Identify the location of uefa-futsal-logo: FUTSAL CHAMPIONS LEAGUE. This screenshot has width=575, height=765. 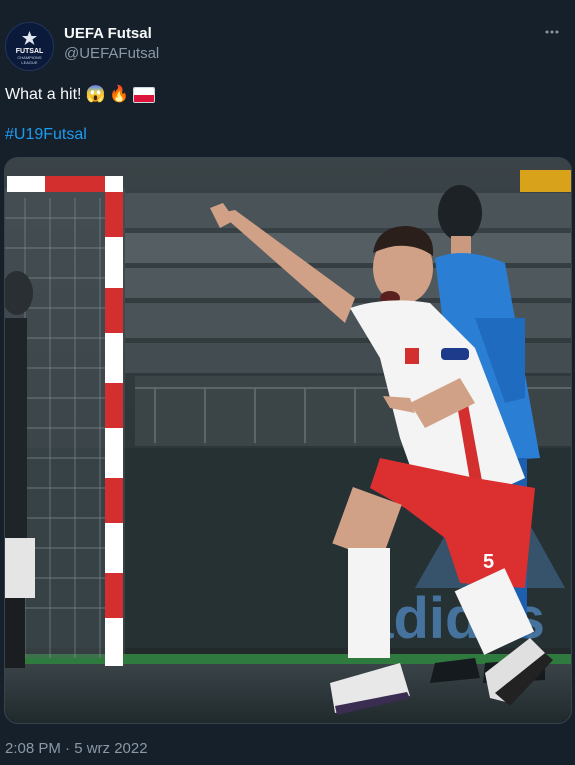
(29, 46).